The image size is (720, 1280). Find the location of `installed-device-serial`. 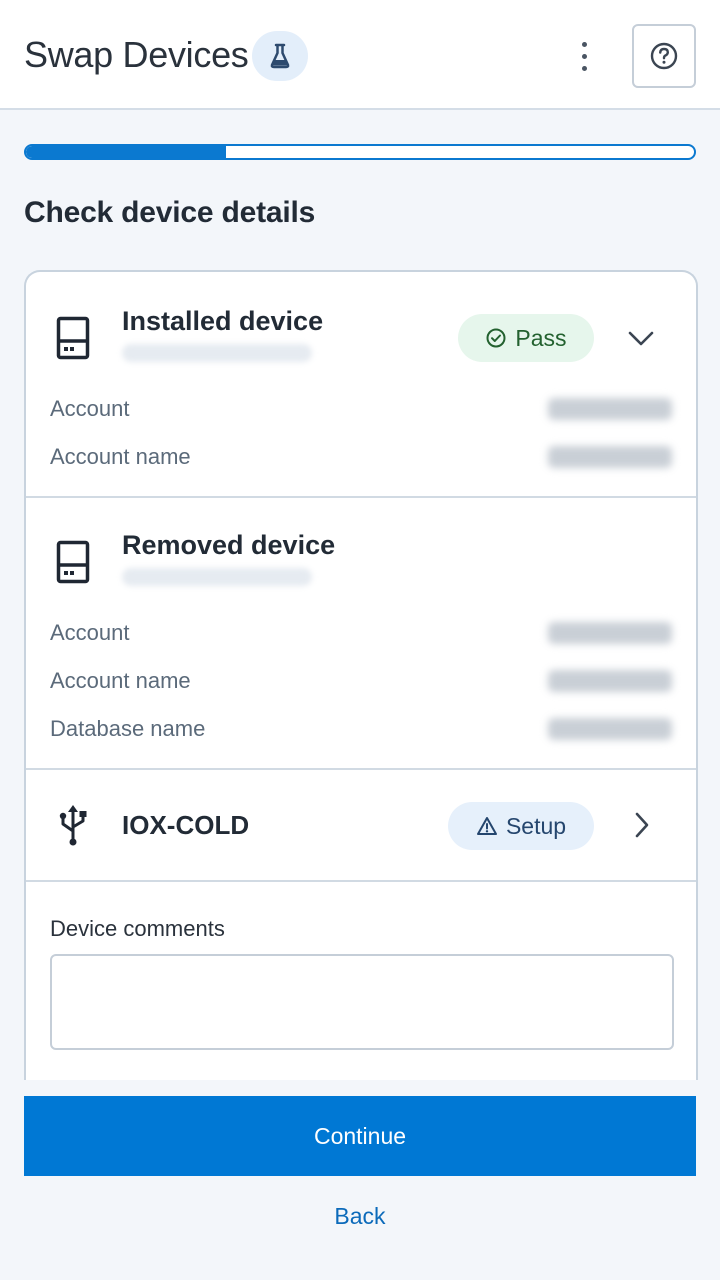

installed-device-serial is located at coordinates (217, 353).